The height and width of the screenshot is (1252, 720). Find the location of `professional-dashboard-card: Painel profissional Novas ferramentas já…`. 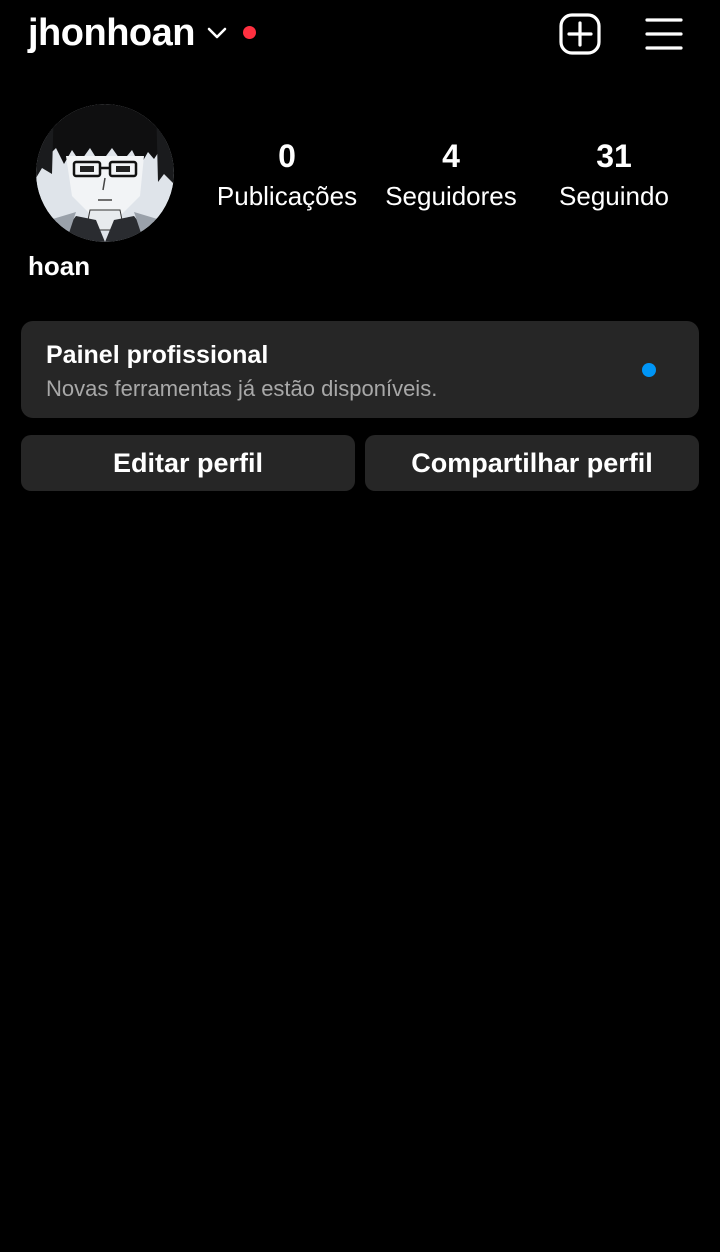

professional-dashboard-card: Painel profissional Novas ferramentas já… is located at coordinates (360, 369).